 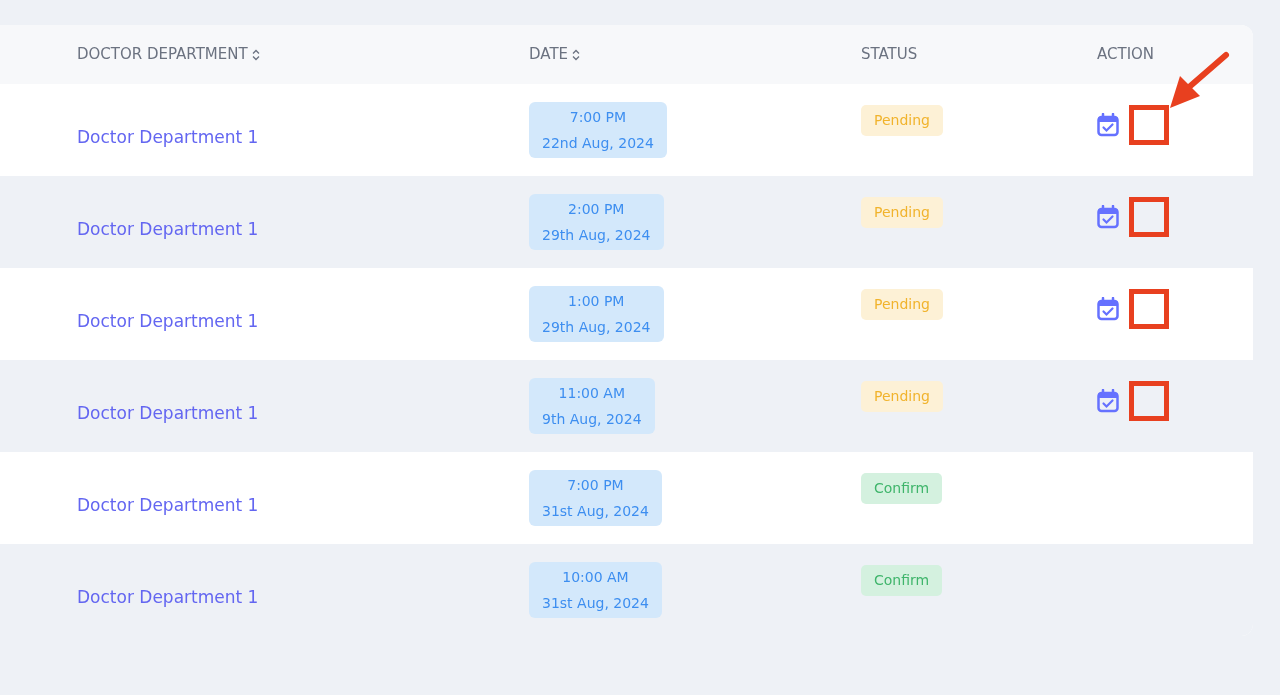 I want to click on date-badge: 11:00 AM 9th Aug, 2024, so click(x=592, y=406).